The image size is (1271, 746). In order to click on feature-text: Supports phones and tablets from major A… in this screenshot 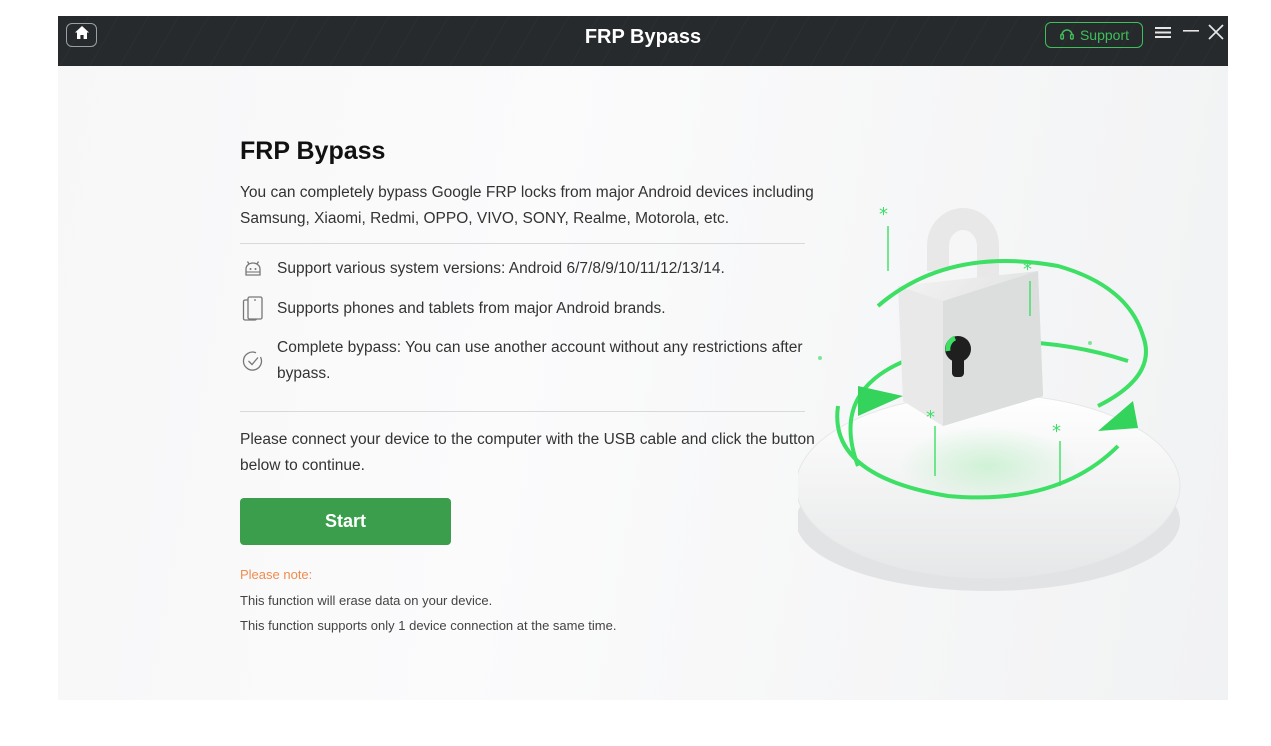, I will do `click(471, 308)`.